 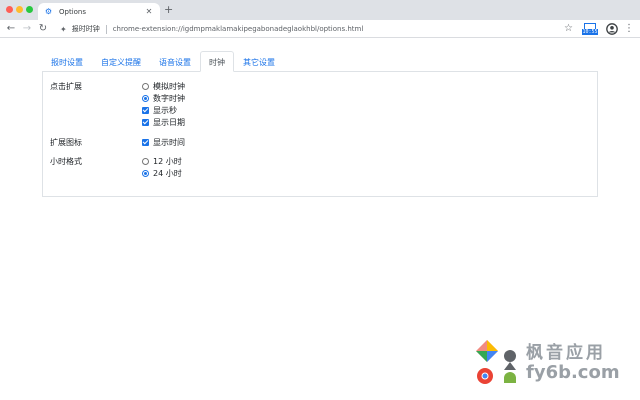 What do you see at coordinates (629, 29) in the screenshot?
I see `more-menu-icon: ⋮` at bounding box center [629, 29].